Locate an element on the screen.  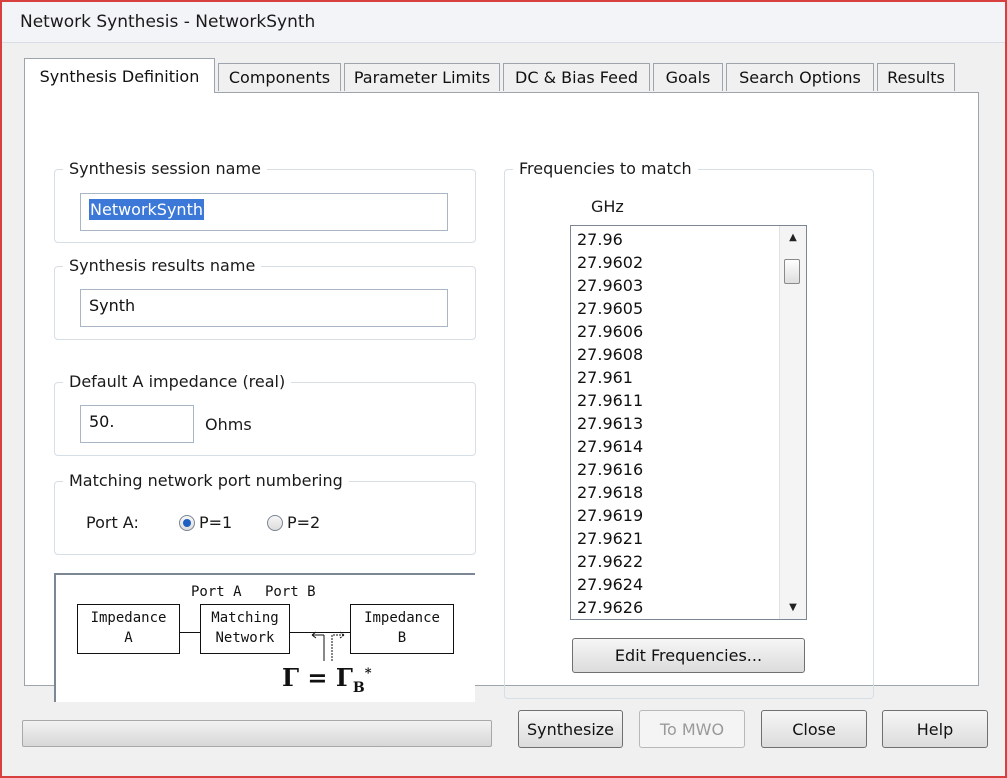
session-name-group: Synthesis session name NetworkSynth is located at coordinates (265, 201).